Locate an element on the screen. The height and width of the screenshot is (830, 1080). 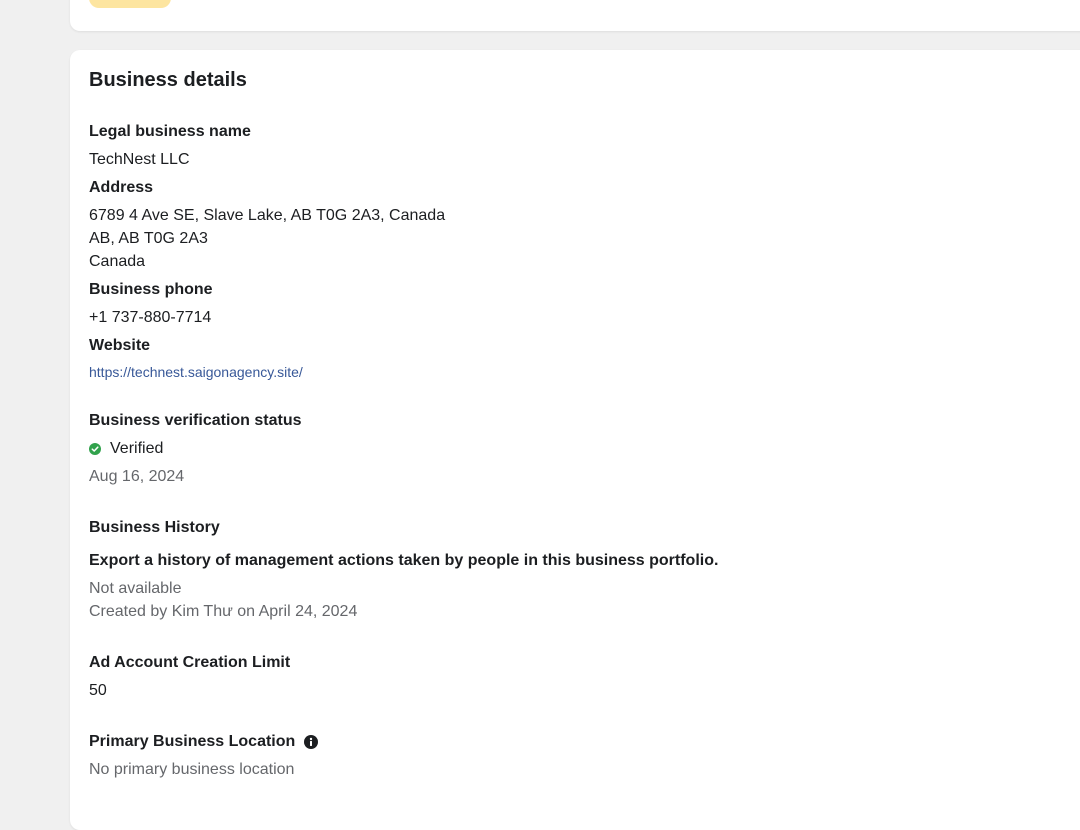
partial-yellow-button is located at coordinates (130, 4).